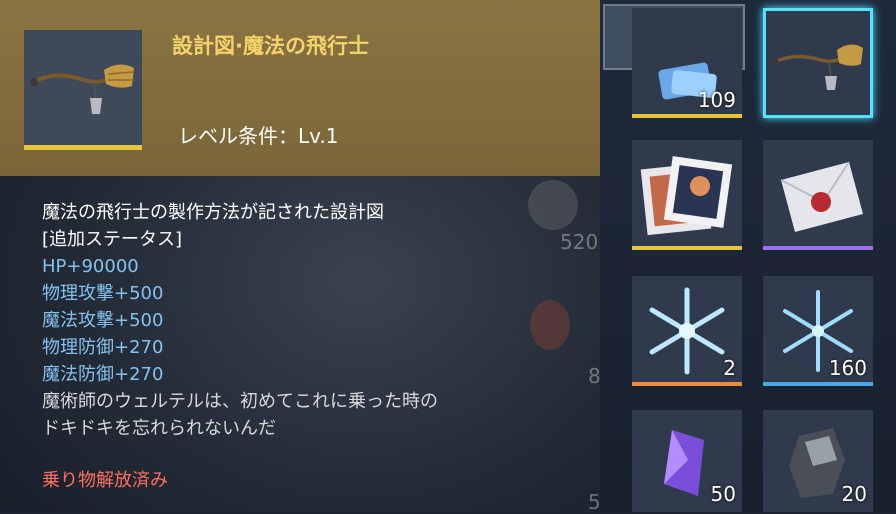  Describe the element at coordinates (687, 63) in the screenshot. I see `inventory-slot: 109` at that location.